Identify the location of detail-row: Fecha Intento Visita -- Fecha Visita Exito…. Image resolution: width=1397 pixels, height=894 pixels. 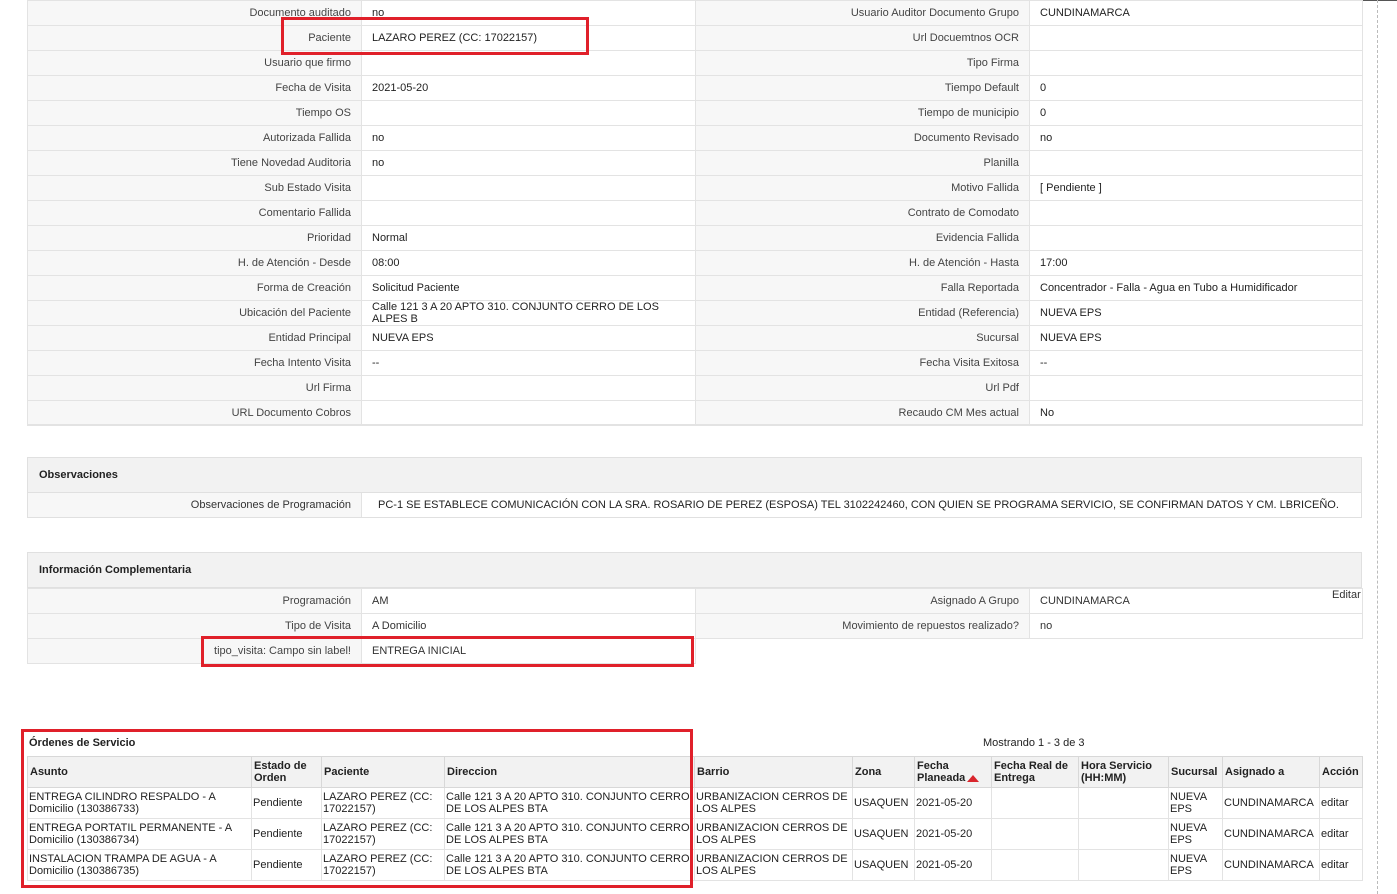
(695, 363).